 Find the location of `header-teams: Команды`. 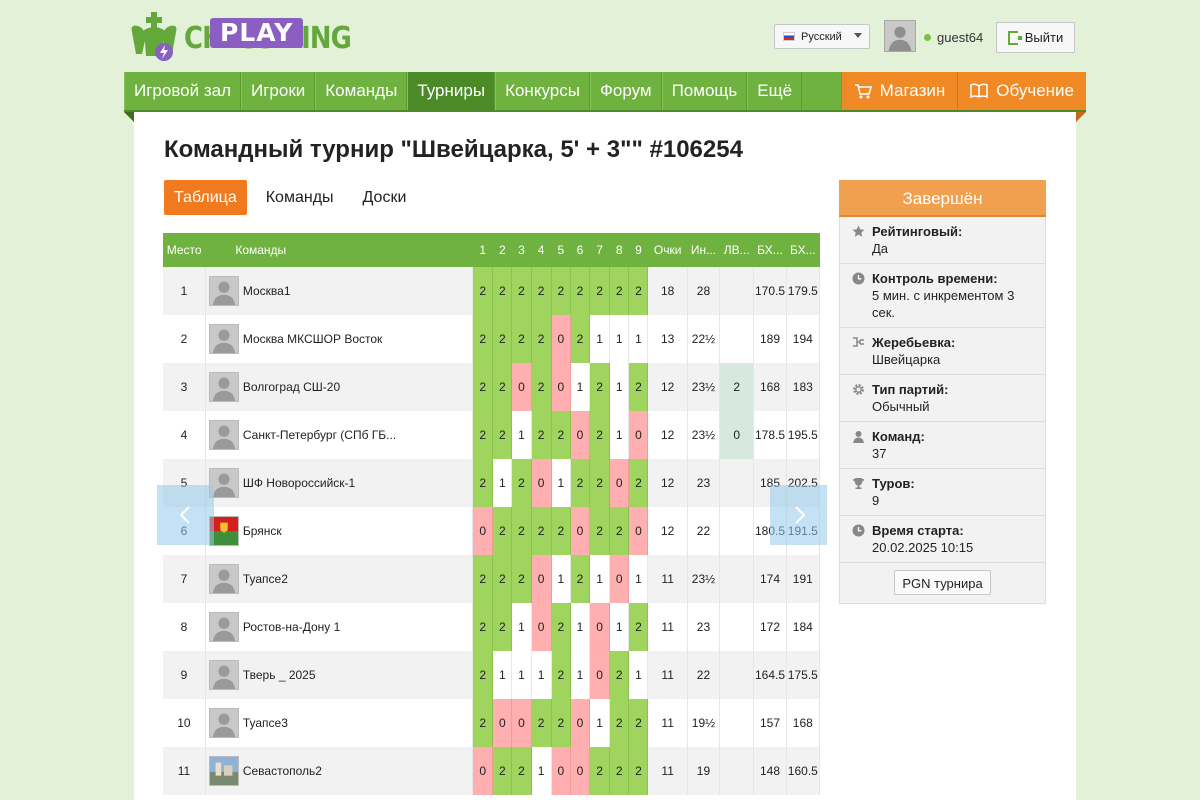

header-teams: Команды is located at coordinates (339, 250).